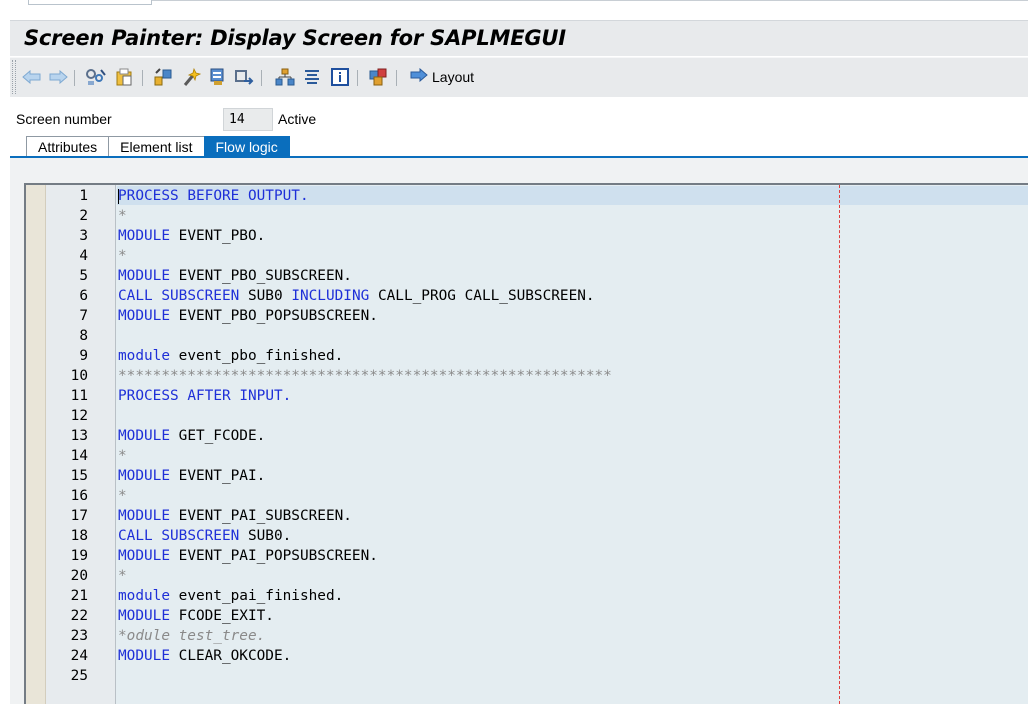 The image size is (1028, 704). Describe the element at coordinates (79, 656) in the screenshot. I see `line-number: 24` at that location.